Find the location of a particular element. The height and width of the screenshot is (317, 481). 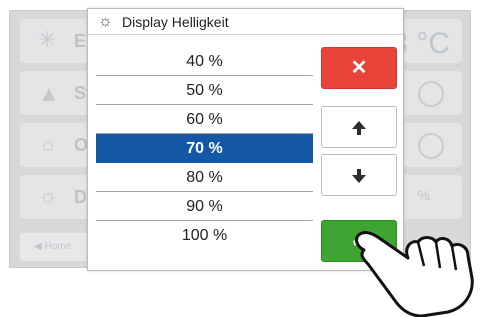

option-70-selected: 70 % is located at coordinates (204, 148).